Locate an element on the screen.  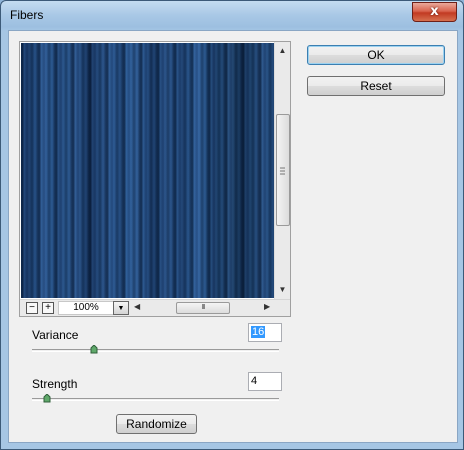
preview-toolbar: − + 100% ▼ ◀ III ▶ is located at coordinates (155, 307).